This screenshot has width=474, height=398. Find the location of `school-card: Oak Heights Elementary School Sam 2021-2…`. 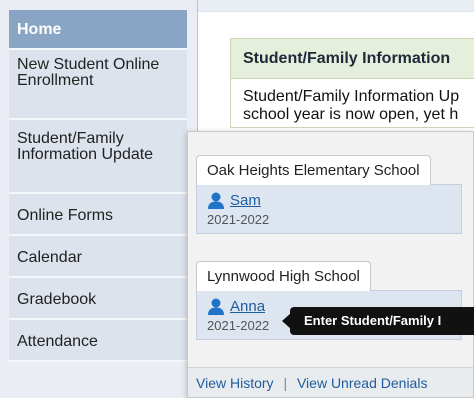

school-card: Oak Heights Elementary School Sam 2021-2… is located at coordinates (329, 194).